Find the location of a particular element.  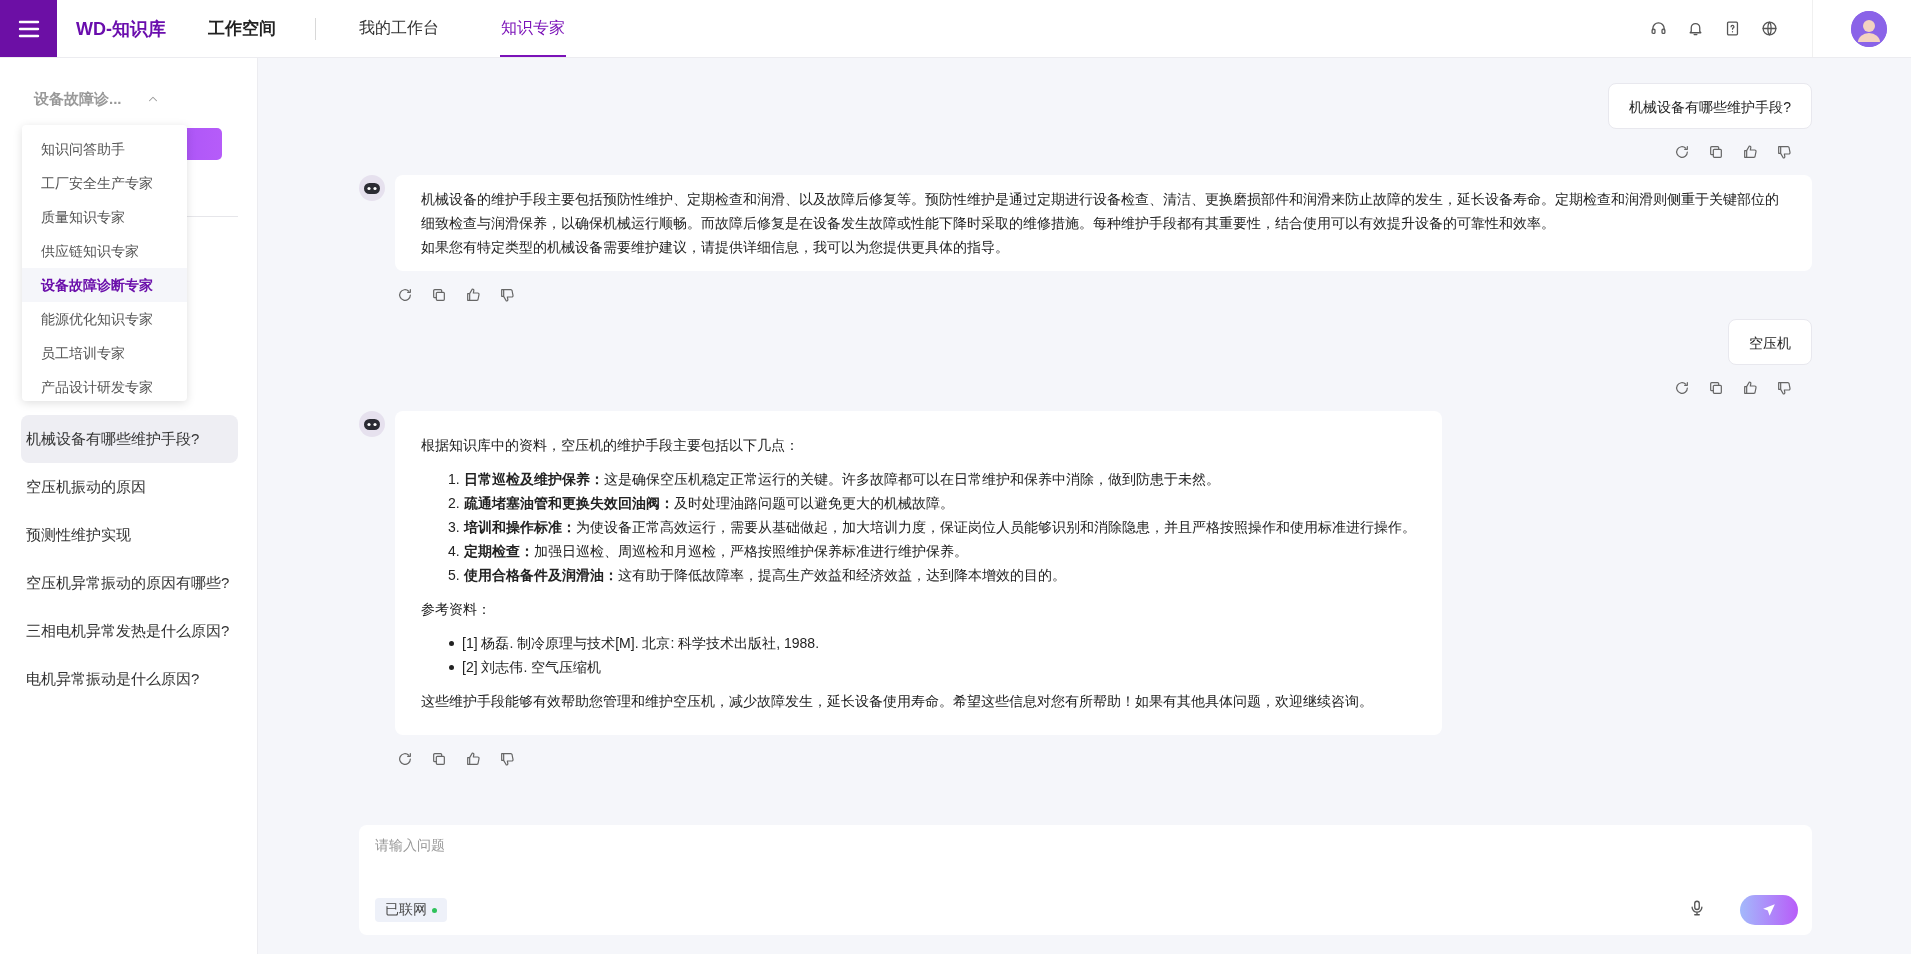

list-number: 5. is located at coordinates (454, 575).